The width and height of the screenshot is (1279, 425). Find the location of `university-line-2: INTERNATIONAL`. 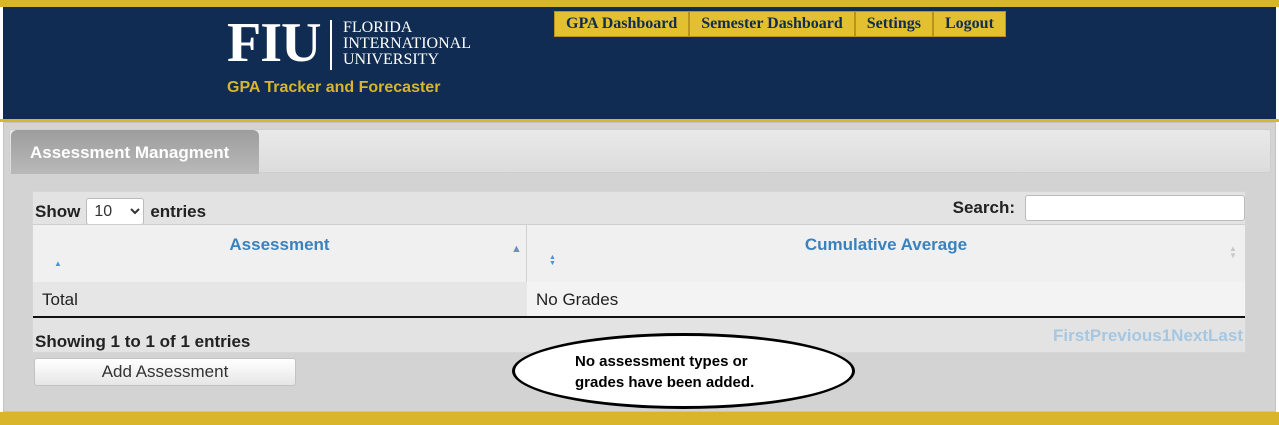

university-line-2: INTERNATIONAL is located at coordinates (407, 43).